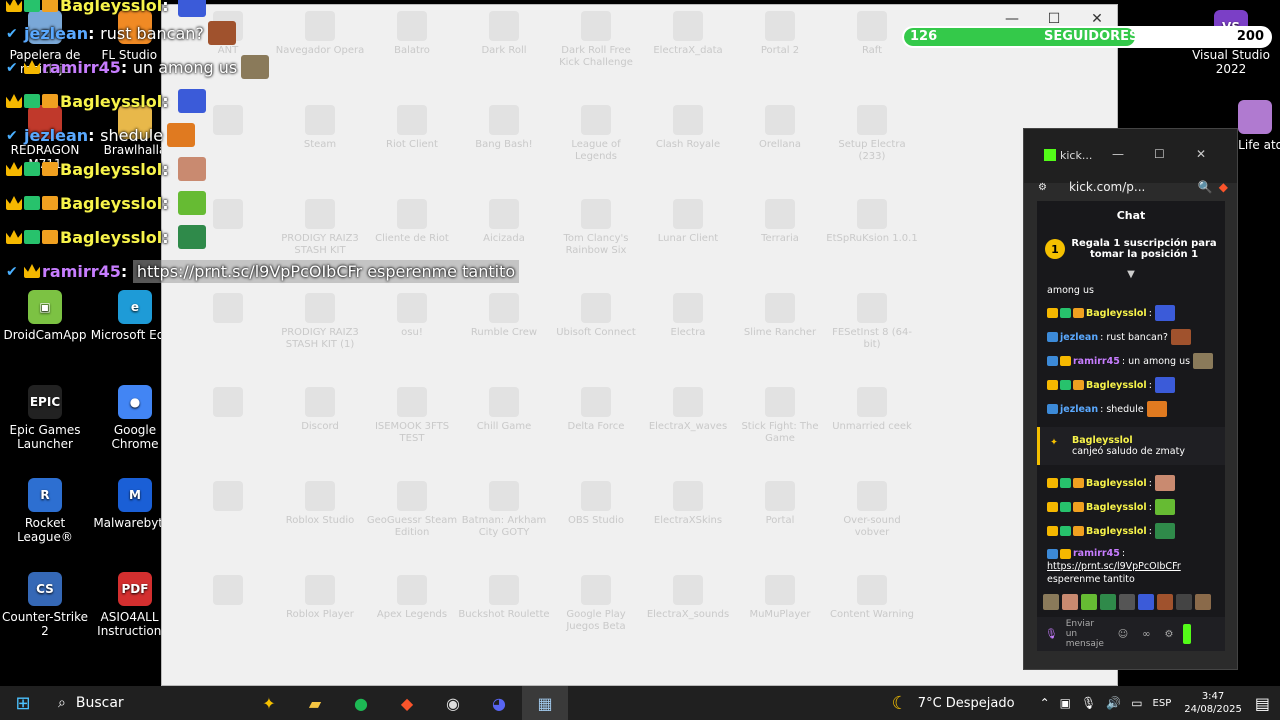  What do you see at coordinates (780, 34) in the screenshot?
I see `window-file-icon: Portal 2` at bounding box center [780, 34].